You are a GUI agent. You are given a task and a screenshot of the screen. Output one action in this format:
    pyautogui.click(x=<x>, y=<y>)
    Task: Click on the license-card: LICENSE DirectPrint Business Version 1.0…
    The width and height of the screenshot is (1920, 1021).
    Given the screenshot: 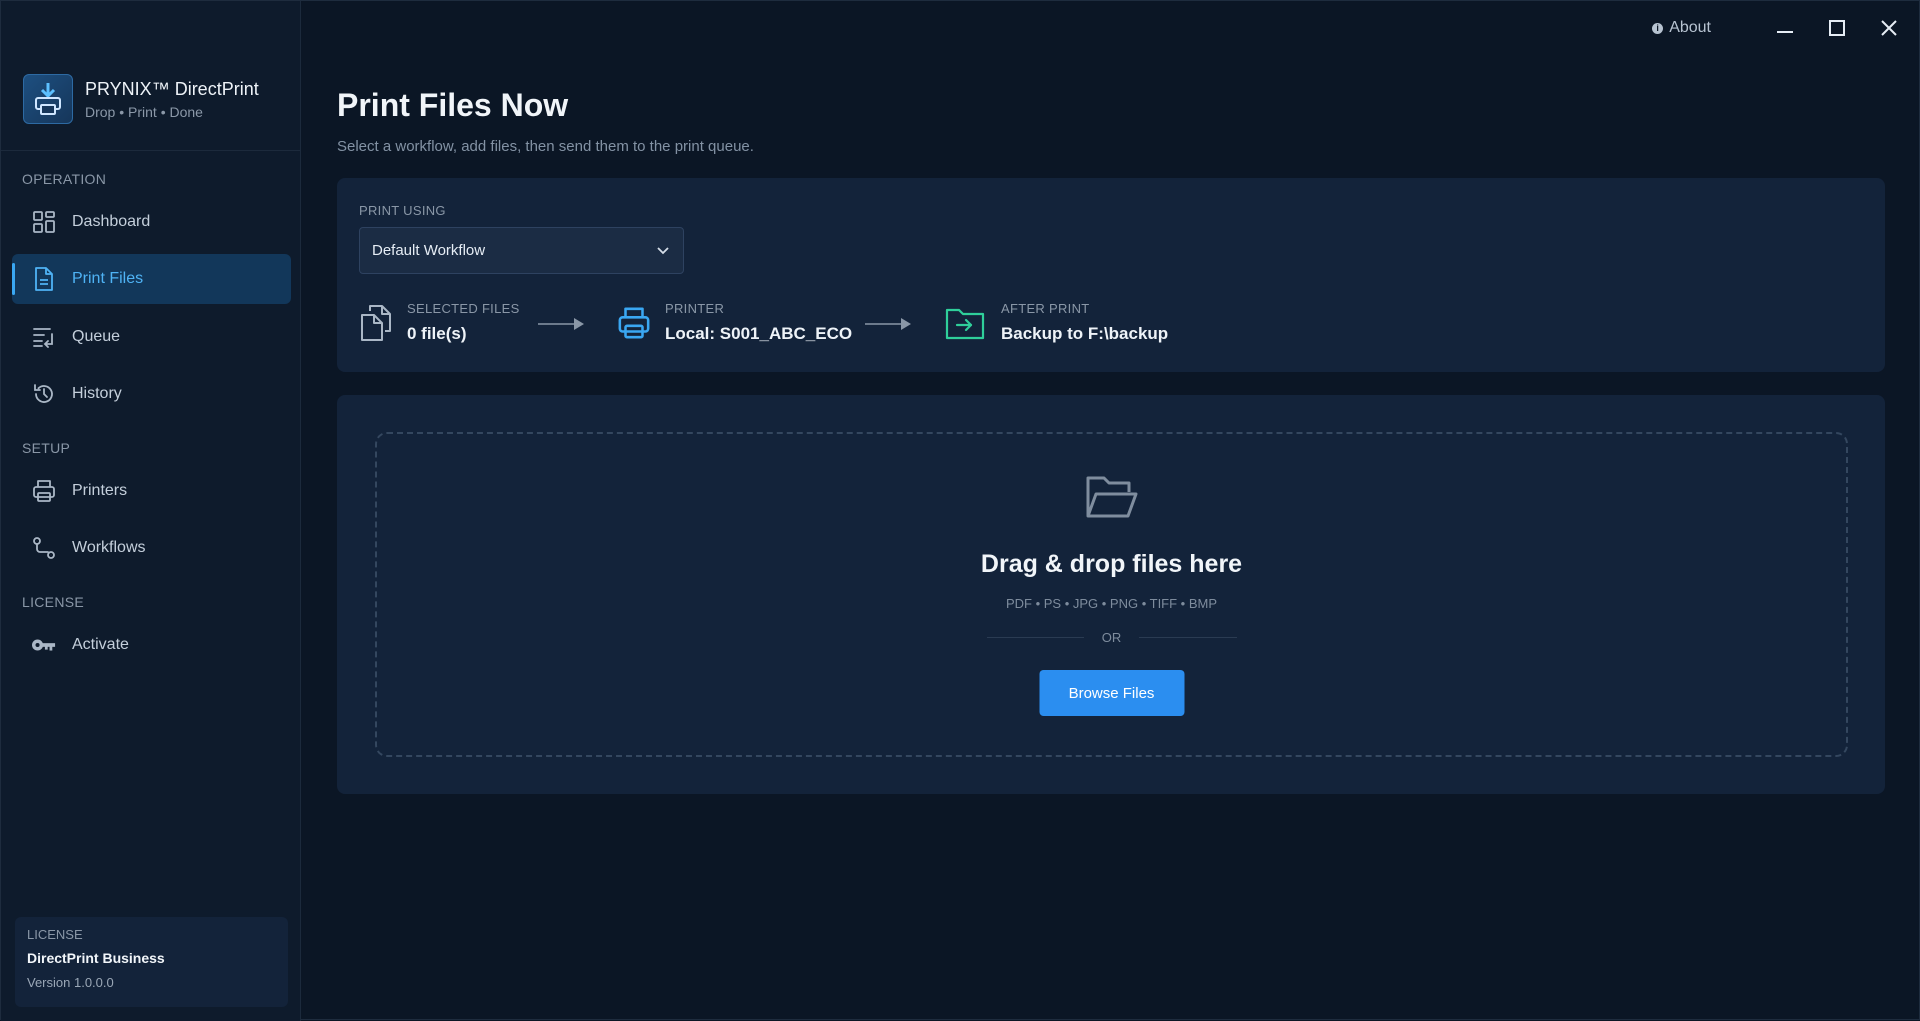 What is the action you would take?
    pyautogui.click(x=151, y=962)
    